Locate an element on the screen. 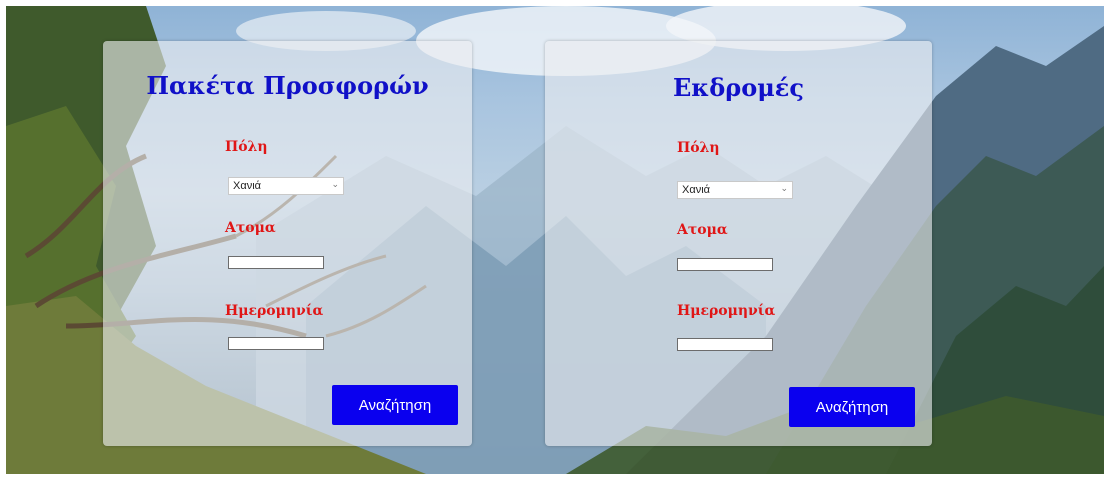 This screenshot has height=477, width=1108. excursions-date-input is located at coordinates (725, 344).